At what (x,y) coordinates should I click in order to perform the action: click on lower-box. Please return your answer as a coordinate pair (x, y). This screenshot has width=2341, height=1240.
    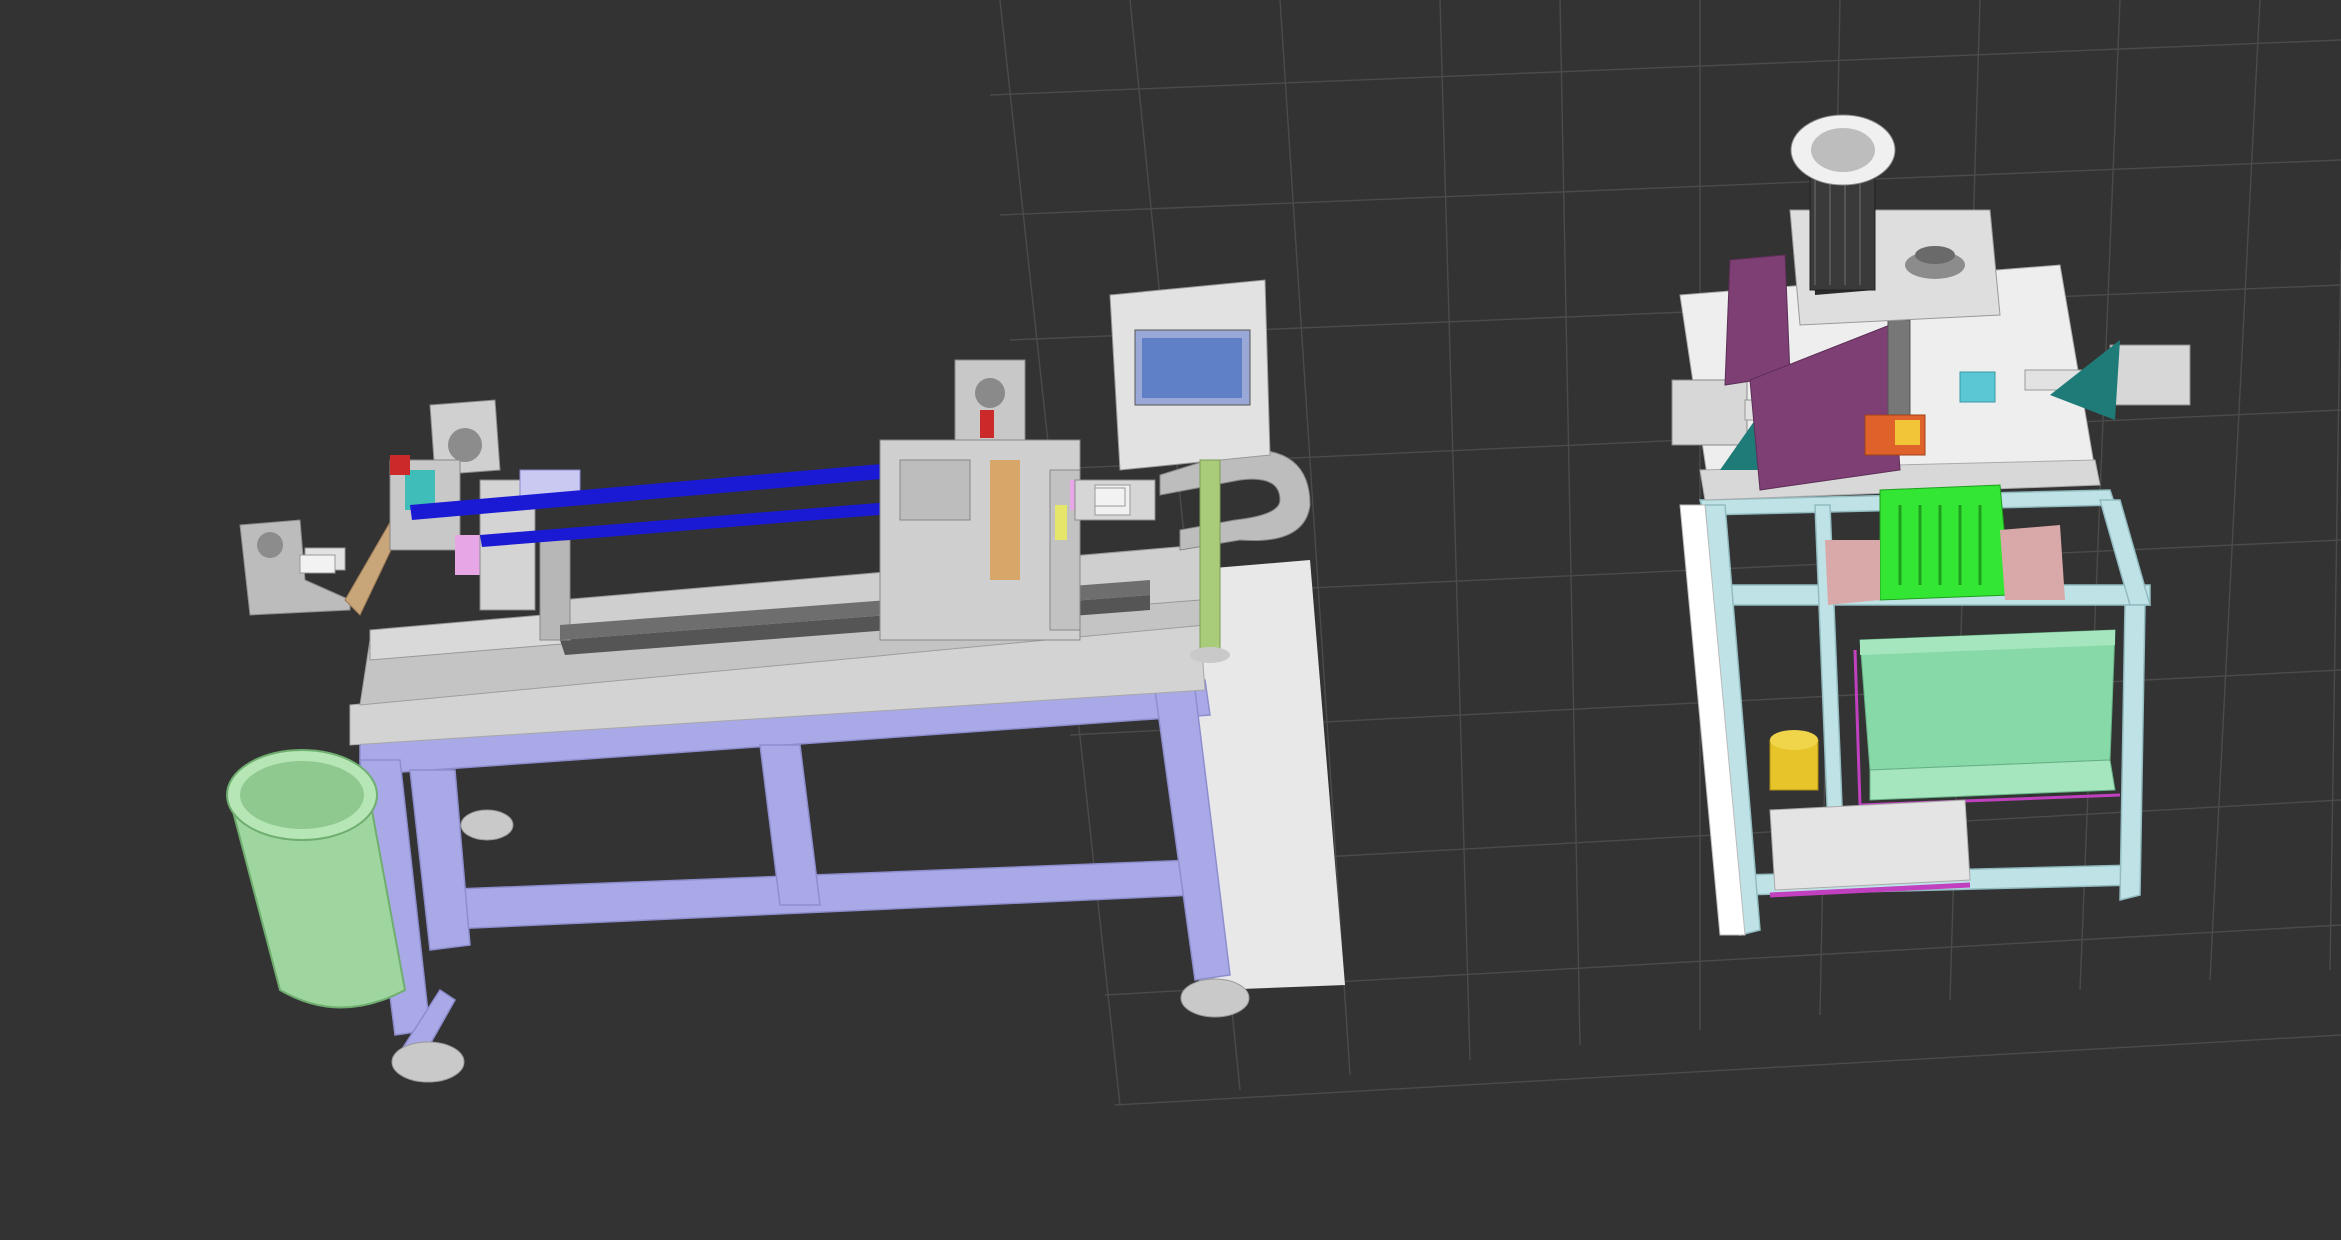
    Looking at the image, I should click on (1870, 845).